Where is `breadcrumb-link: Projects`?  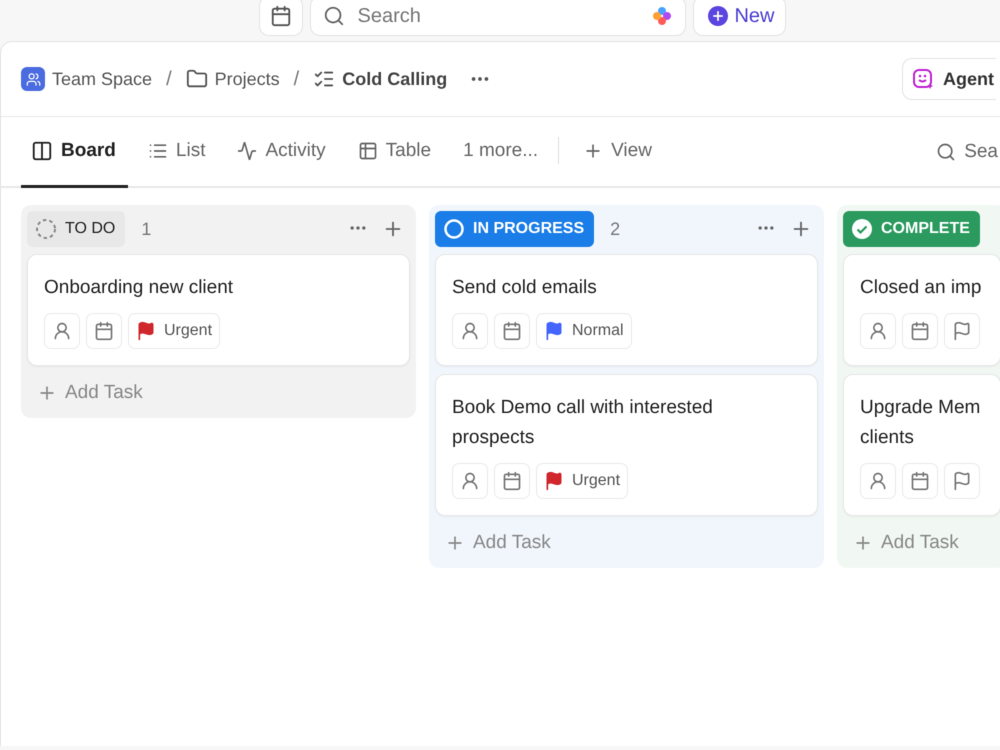 breadcrumb-link: Projects is located at coordinates (233, 79).